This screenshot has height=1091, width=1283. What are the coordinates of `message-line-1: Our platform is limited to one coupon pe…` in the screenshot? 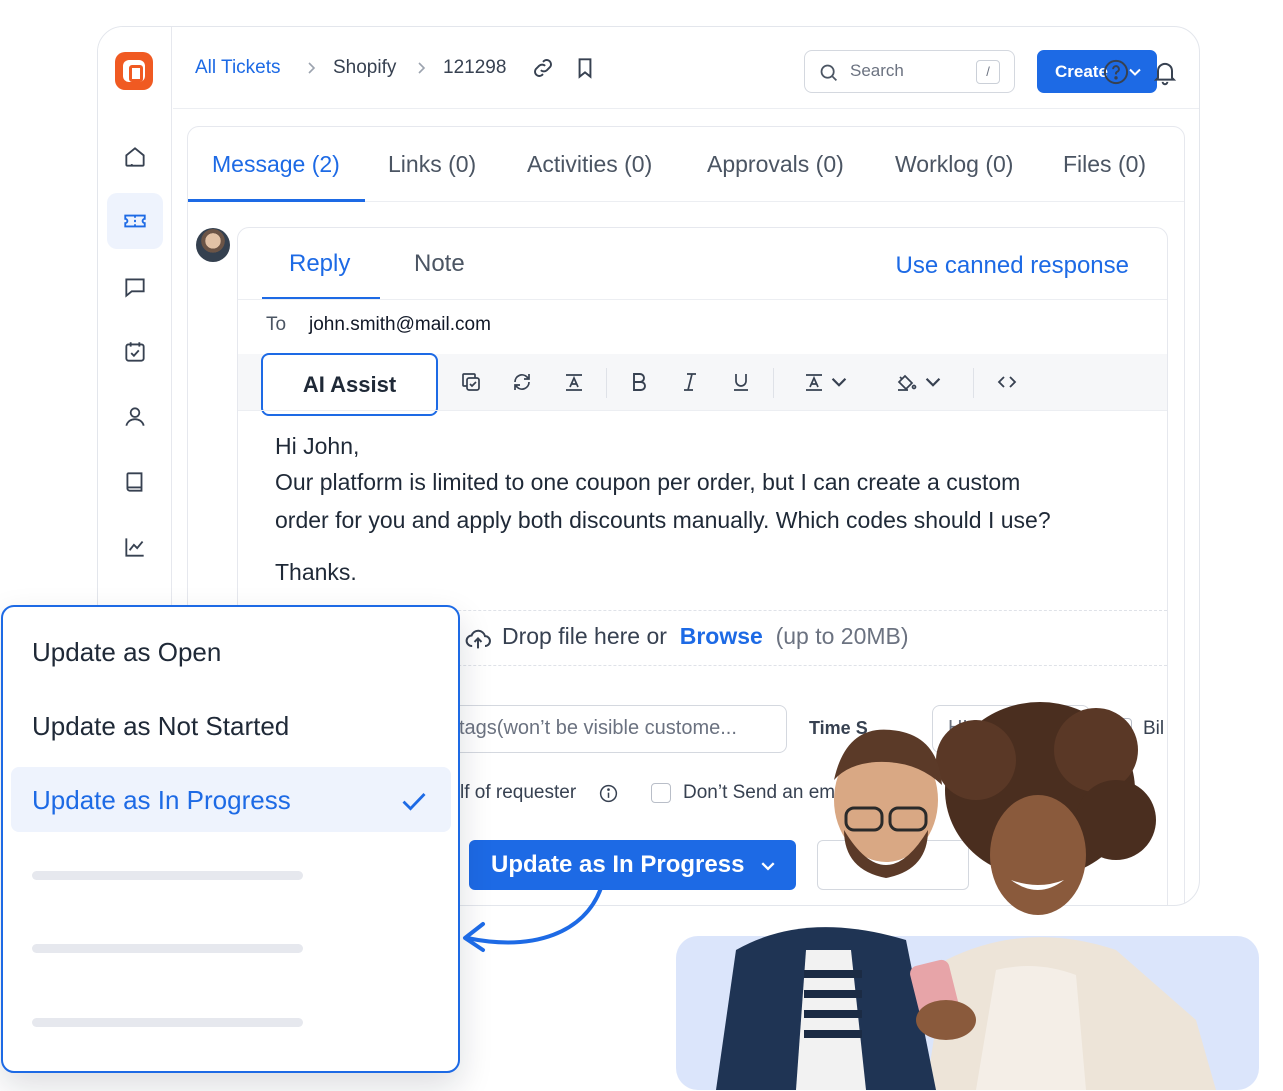 It's located at (647, 482).